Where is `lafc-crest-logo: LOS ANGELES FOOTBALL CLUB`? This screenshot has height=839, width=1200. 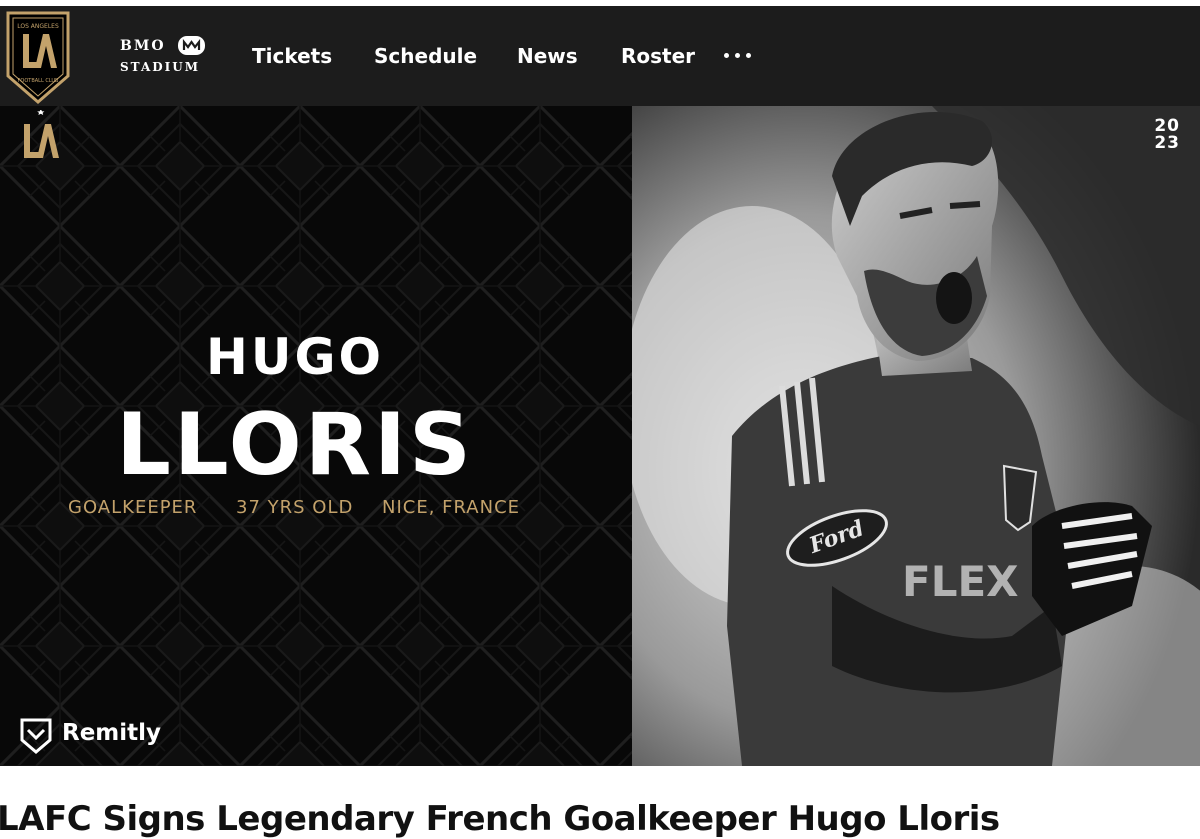
lafc-crest-logo: LOS ANGELES FOOTBALL CLUB is located at coordinates (38, 58).